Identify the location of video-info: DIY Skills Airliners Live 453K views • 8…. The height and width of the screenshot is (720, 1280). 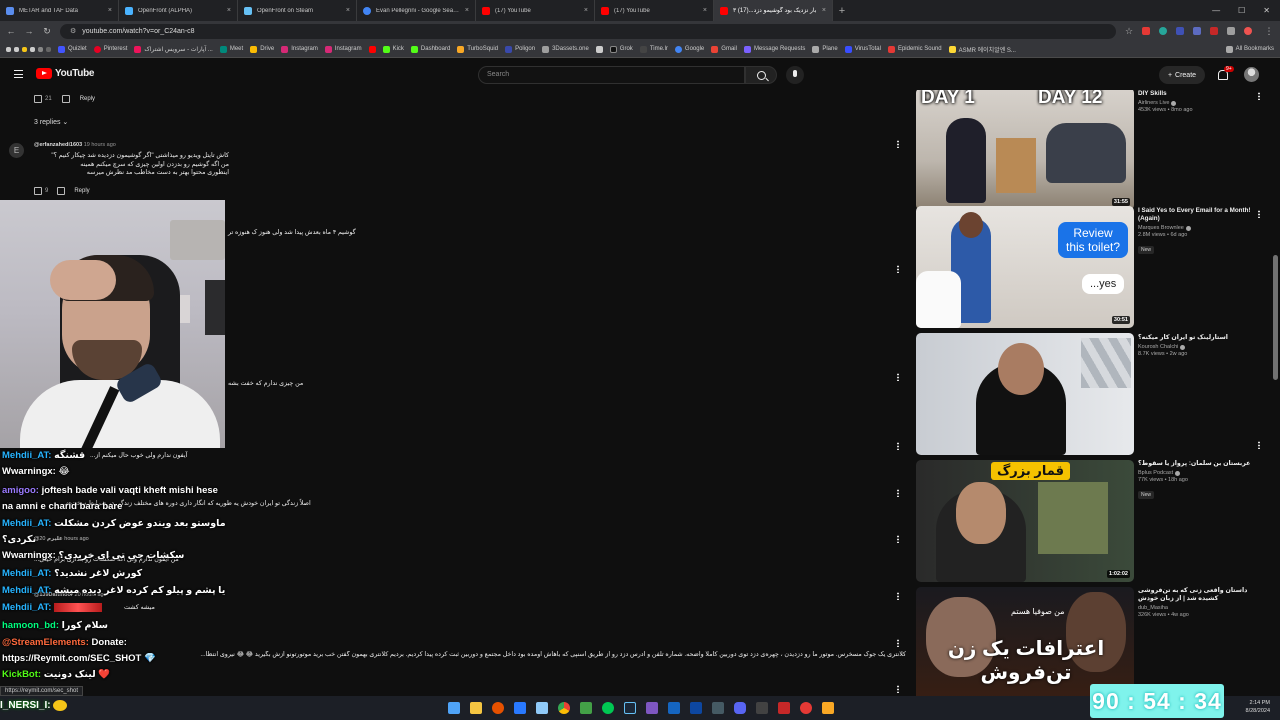
(1203, 101).